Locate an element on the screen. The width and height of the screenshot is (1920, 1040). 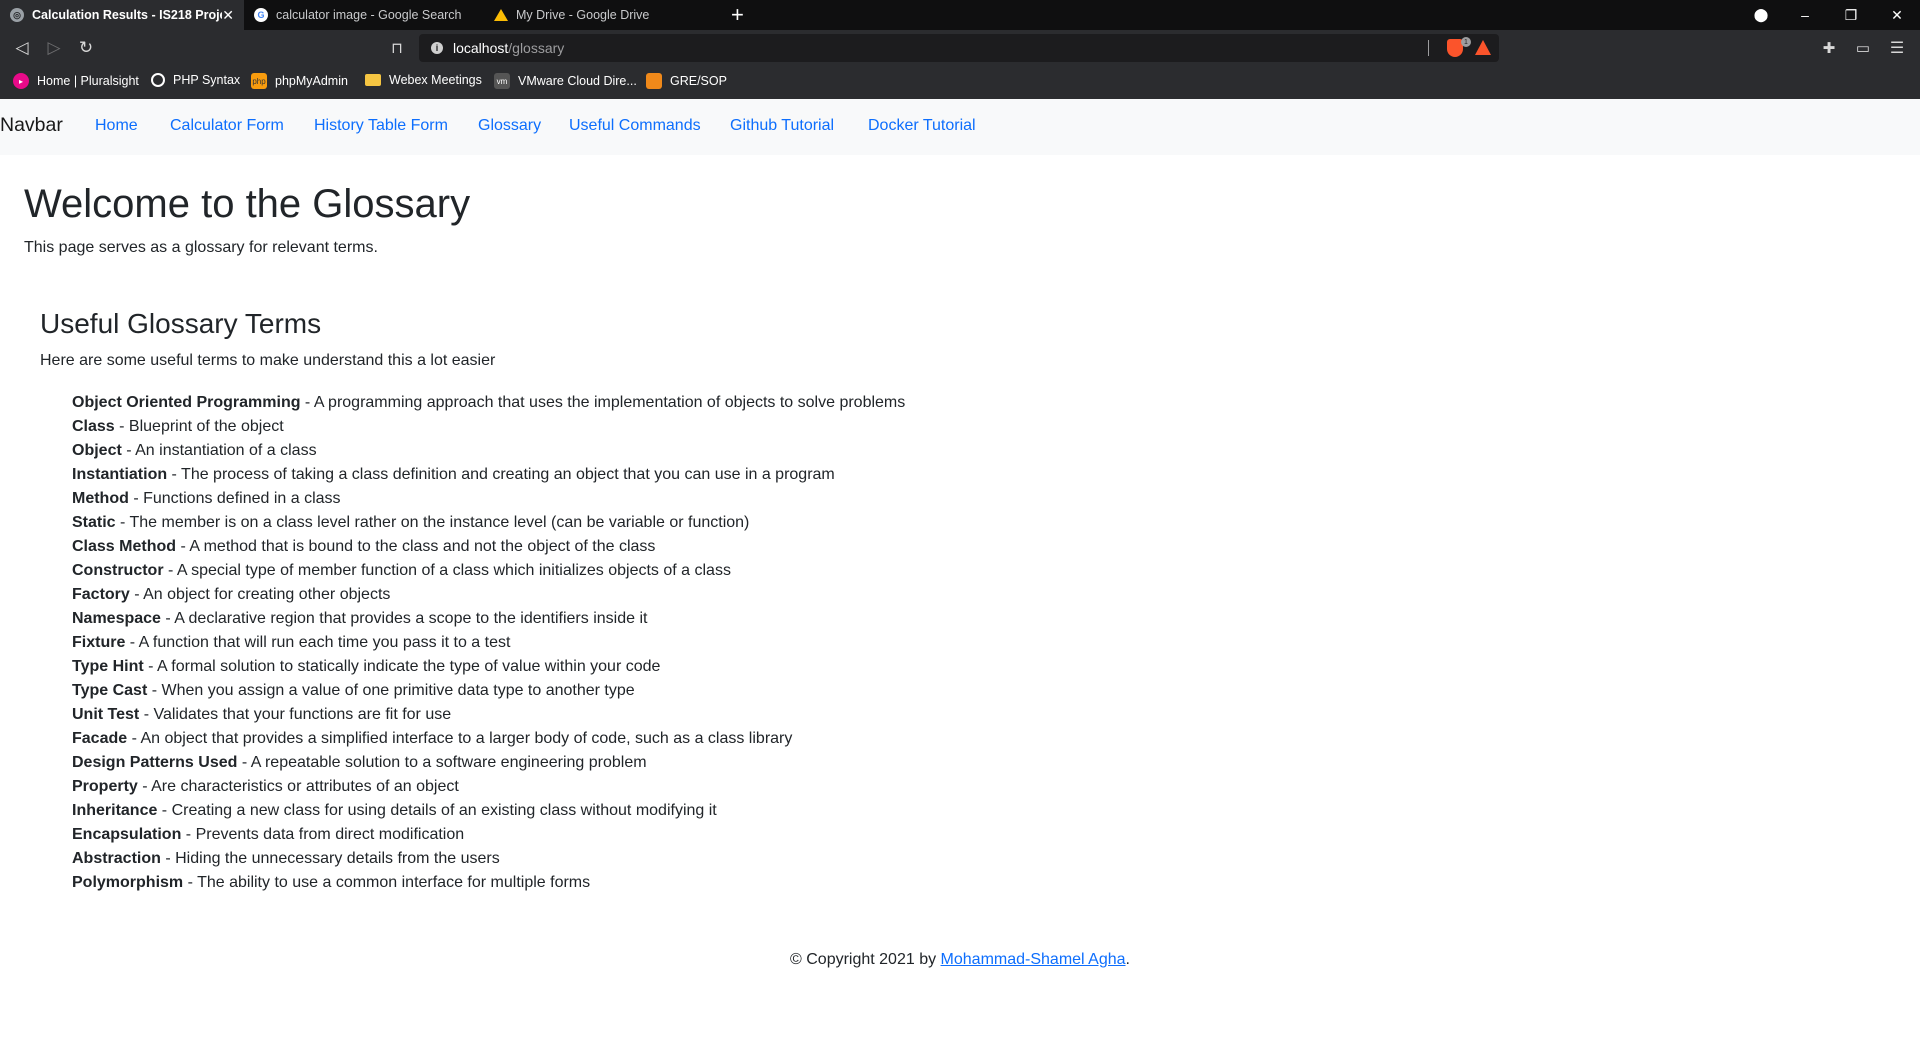
menu-icon: ☰ is located at coordinates (1897, 48).